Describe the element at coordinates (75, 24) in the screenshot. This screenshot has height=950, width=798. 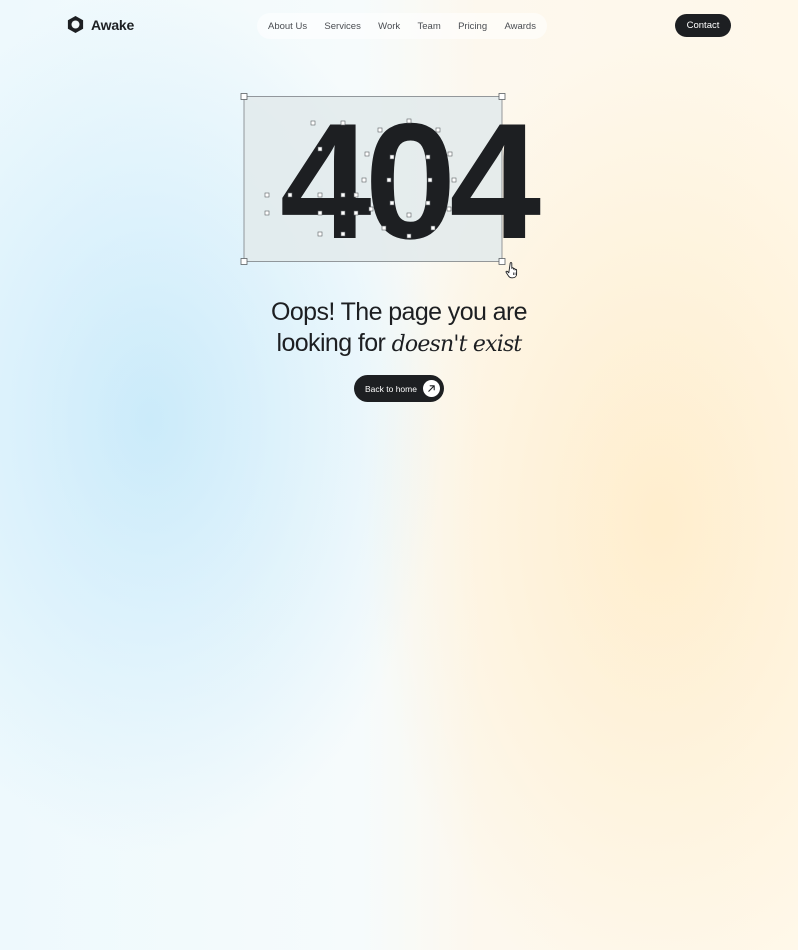
I see `hexagon-ring-icon` at that location.